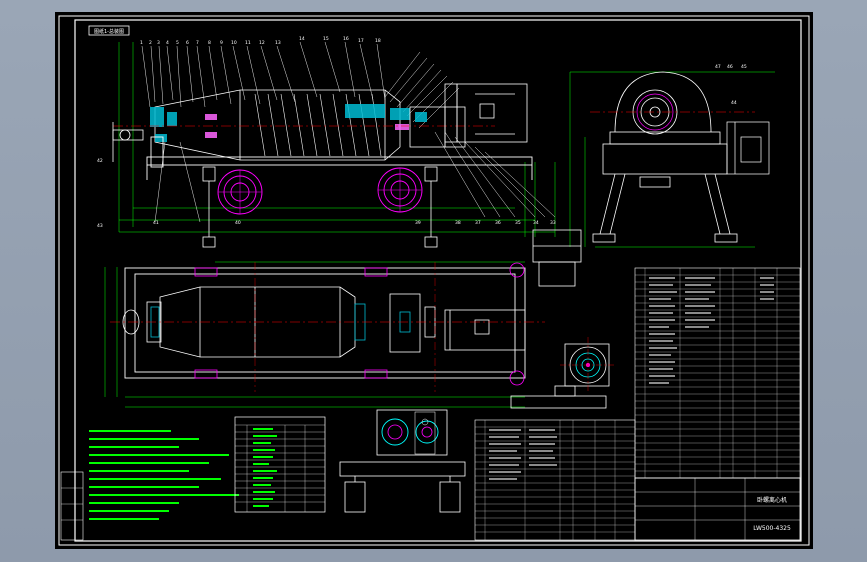  Describe the element at coordinates (718, 67) in the screenshot. I see `svg-text: 47` at that location.